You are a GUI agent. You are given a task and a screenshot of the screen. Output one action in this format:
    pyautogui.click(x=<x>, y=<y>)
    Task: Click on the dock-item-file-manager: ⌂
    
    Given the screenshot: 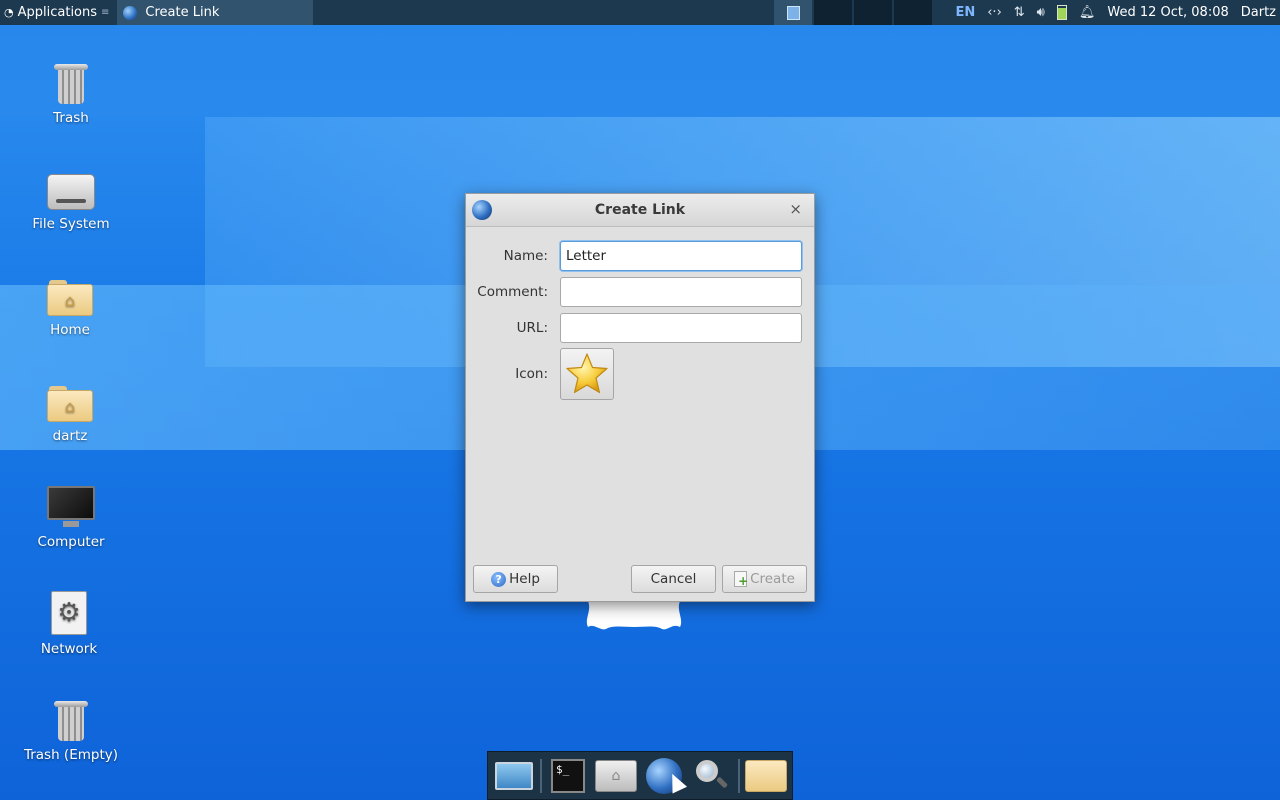 What is the action you would take?
    pyautogui.click(x=616, y=776)
    